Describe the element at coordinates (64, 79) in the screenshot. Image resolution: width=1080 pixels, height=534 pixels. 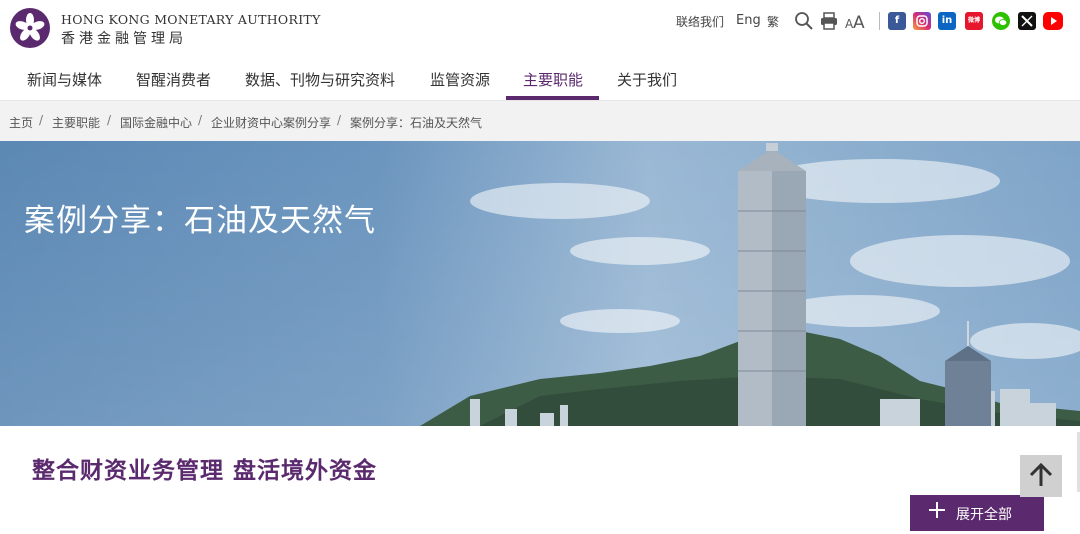
I see `nav-item-news-media: 新闻与媒体` at that location.